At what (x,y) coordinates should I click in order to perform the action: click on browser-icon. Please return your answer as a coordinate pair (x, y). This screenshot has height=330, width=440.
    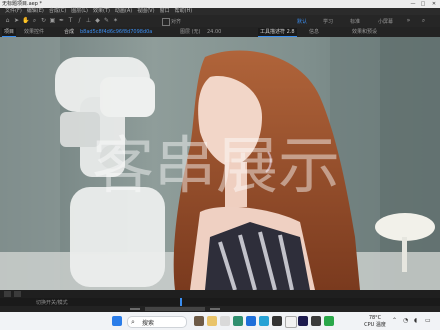
    Looking at the image, I should click on (251, 321).